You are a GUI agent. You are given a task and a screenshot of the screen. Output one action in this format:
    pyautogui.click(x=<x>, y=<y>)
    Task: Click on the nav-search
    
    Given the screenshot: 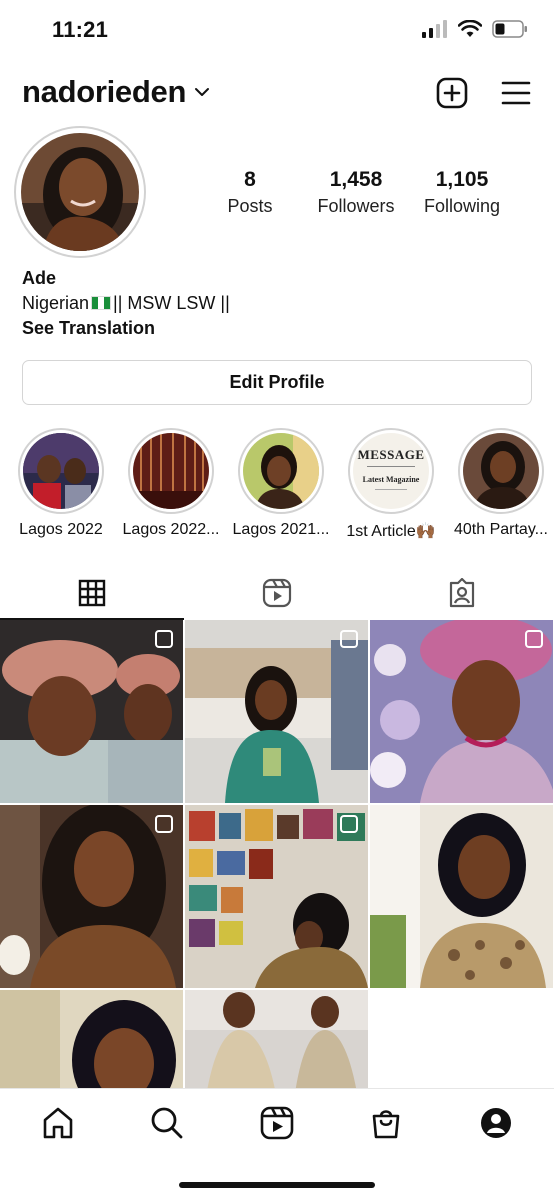 What is the action you would take?
    pyautogui.click(x=167, y=1123)
    